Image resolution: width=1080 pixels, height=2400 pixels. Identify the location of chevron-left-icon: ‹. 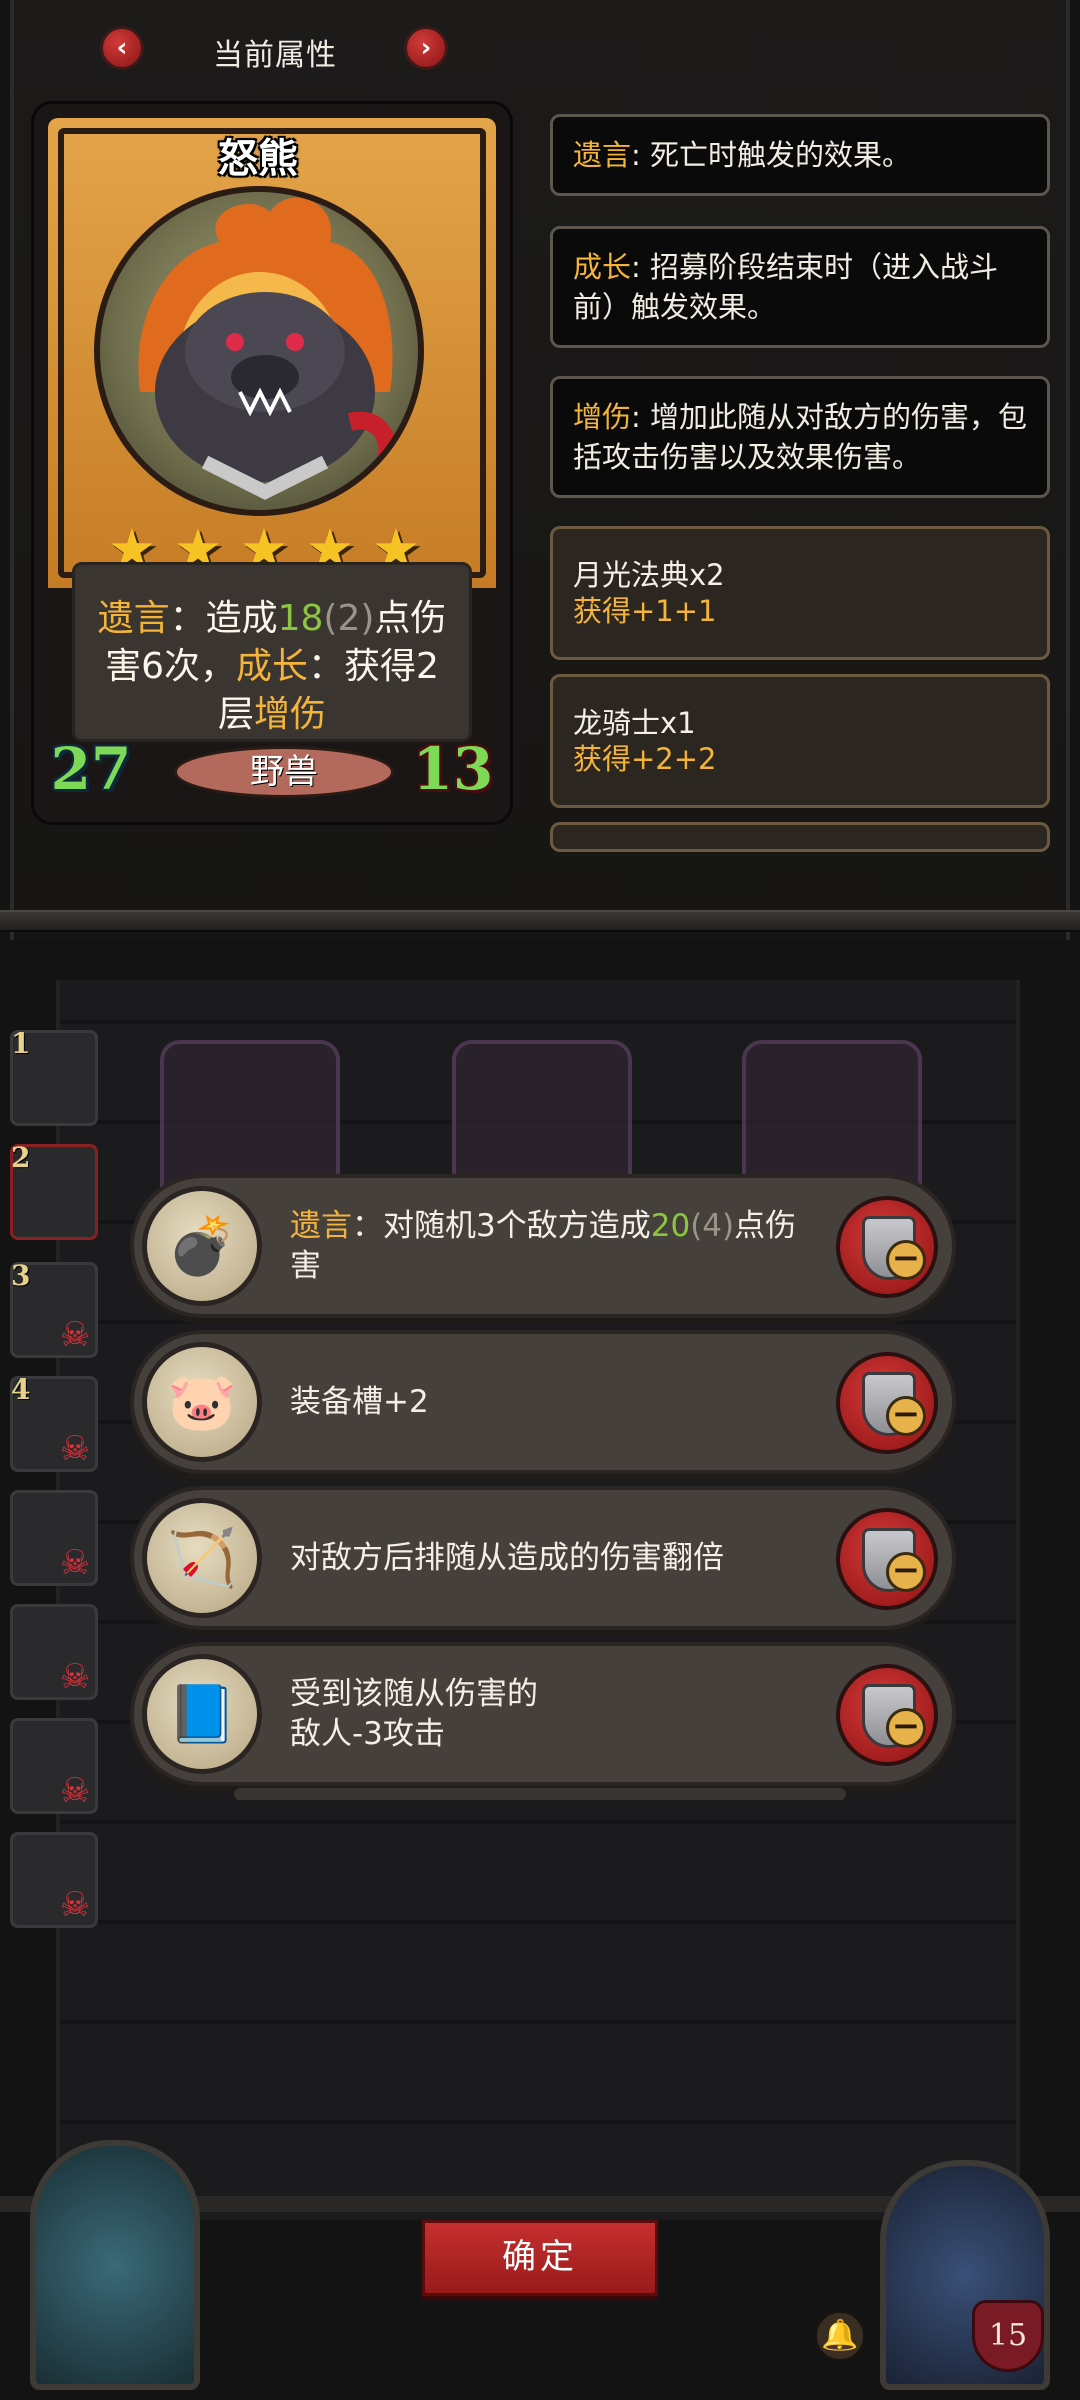
(122, 48).